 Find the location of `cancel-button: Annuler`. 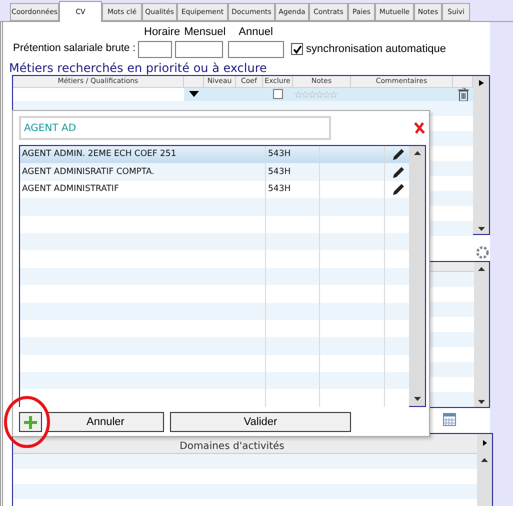

cancel-button: Annuler is located at coordinates (105, 422).